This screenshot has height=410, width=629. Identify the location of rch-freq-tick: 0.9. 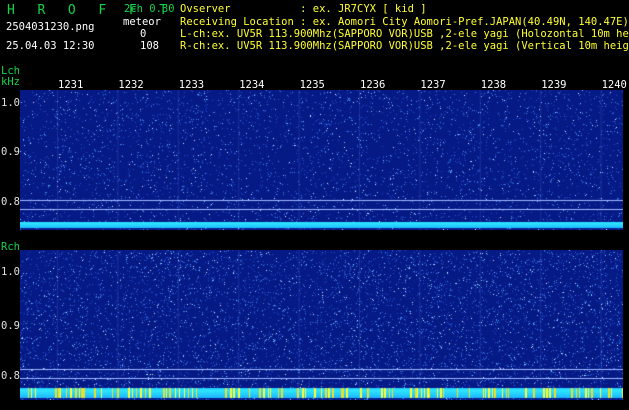
(10, 326).